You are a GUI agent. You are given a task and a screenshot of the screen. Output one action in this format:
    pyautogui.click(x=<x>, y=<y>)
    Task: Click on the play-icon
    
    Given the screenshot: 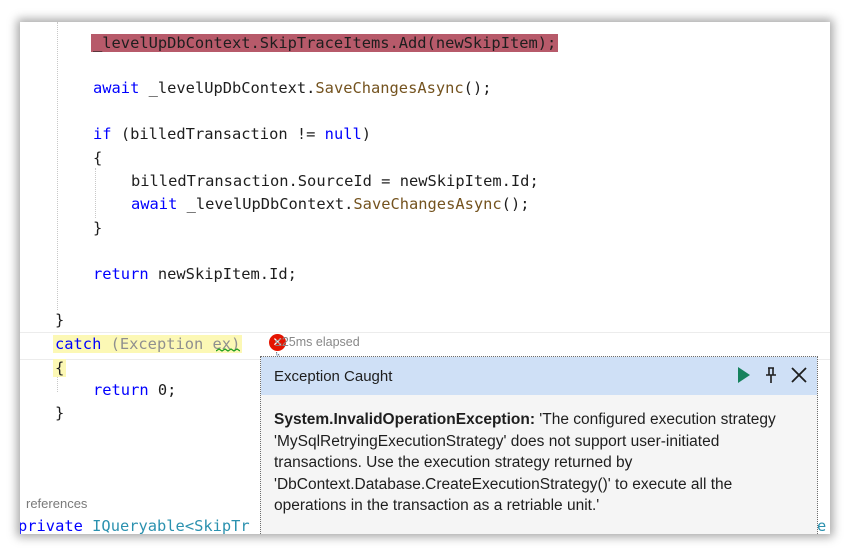 What is the action you would take?
    pyautogui.click(x=744, y=375)
    